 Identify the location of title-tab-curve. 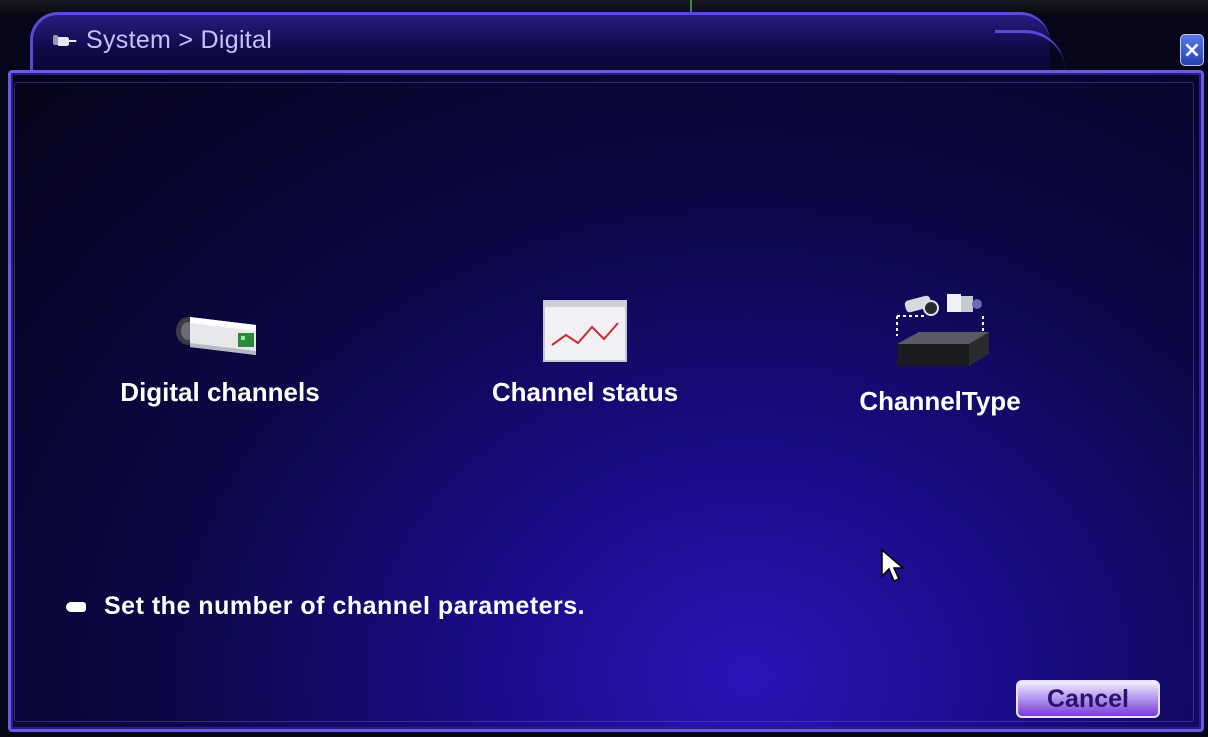
(1030, 52).